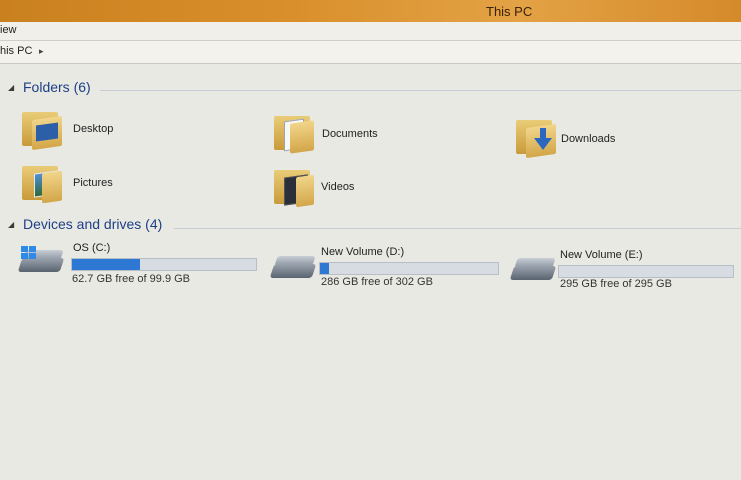 This screenshot has width=741, height=480. What do you see at coordinates (624, 140) in the screenshot?
I see `folder-tile-downloads: Downloads` at bounding box center [624, 140].